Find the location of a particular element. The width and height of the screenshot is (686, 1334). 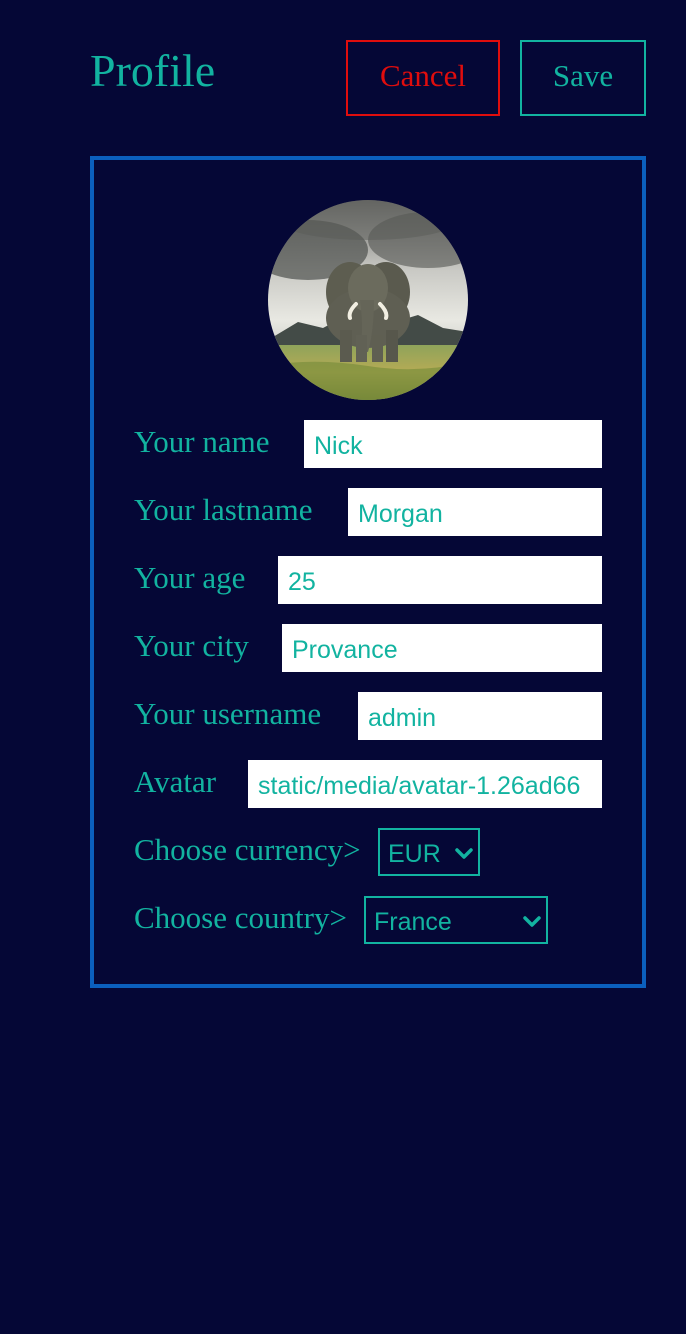

country-label: Choose country> is located at coordinates (240, 917).